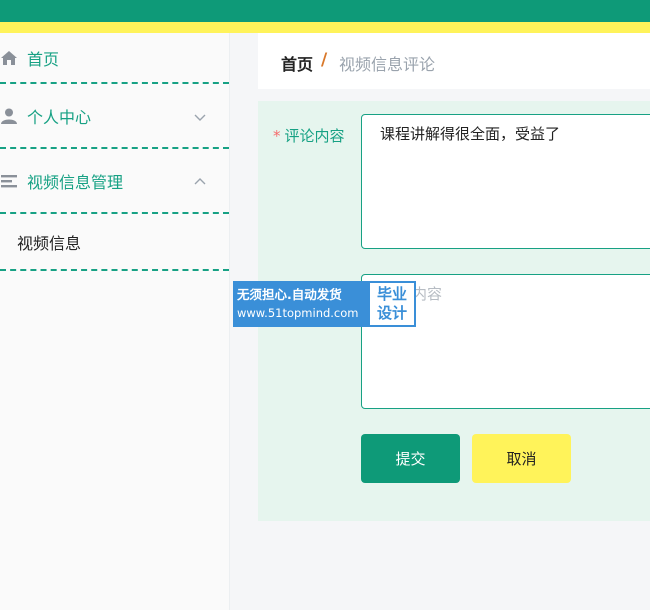  Describe the element at coordinates (114, 116) in the screenshot. I see `sidebar-item-personal-center: 个人中心` at that location.